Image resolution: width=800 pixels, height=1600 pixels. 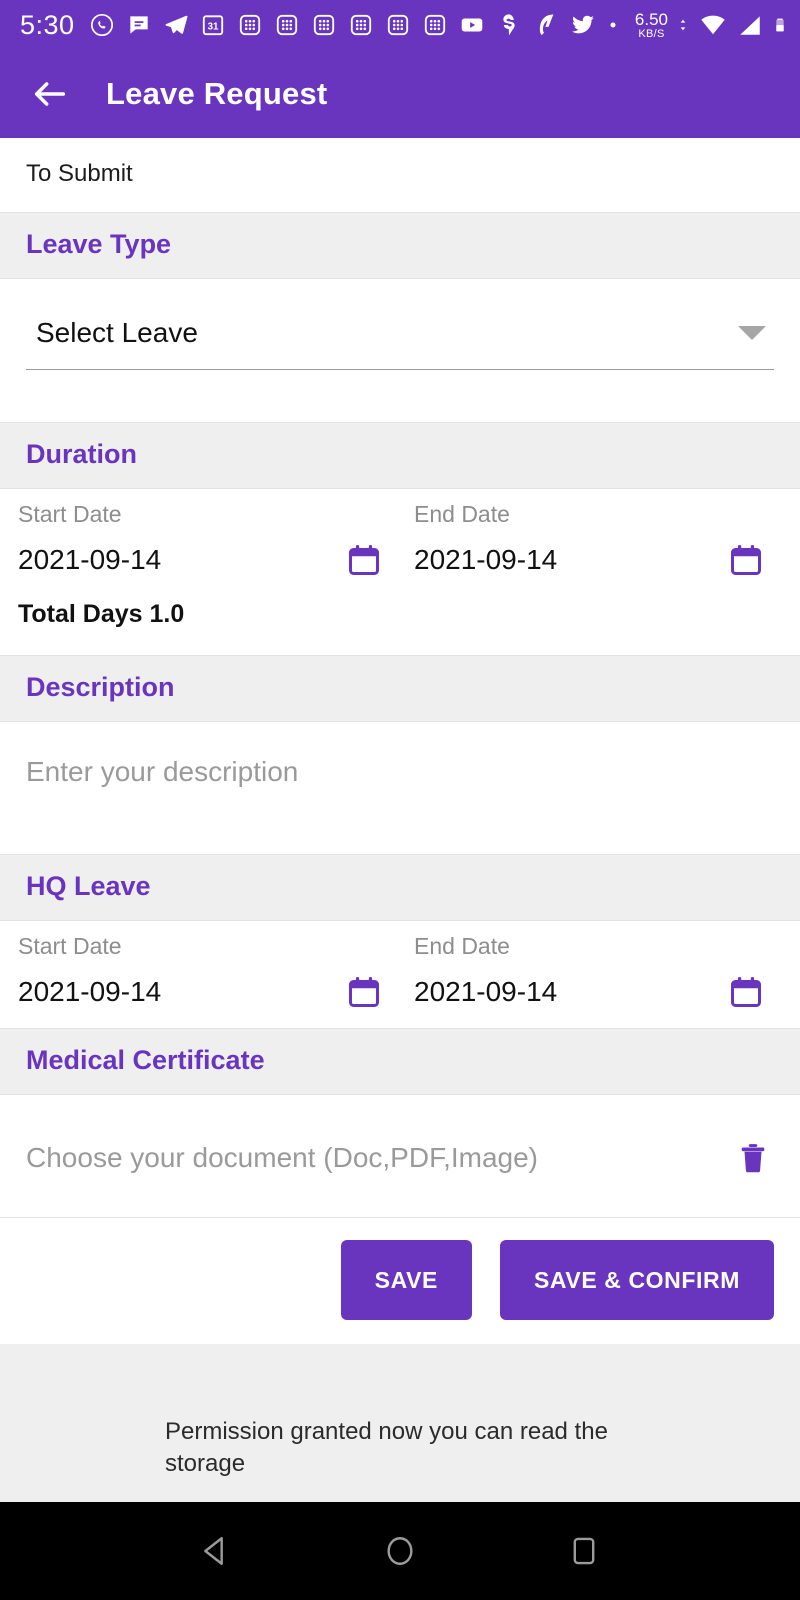 I want to click on leave-type-field-wrap: Select Leave, so click(x=400, y=324).